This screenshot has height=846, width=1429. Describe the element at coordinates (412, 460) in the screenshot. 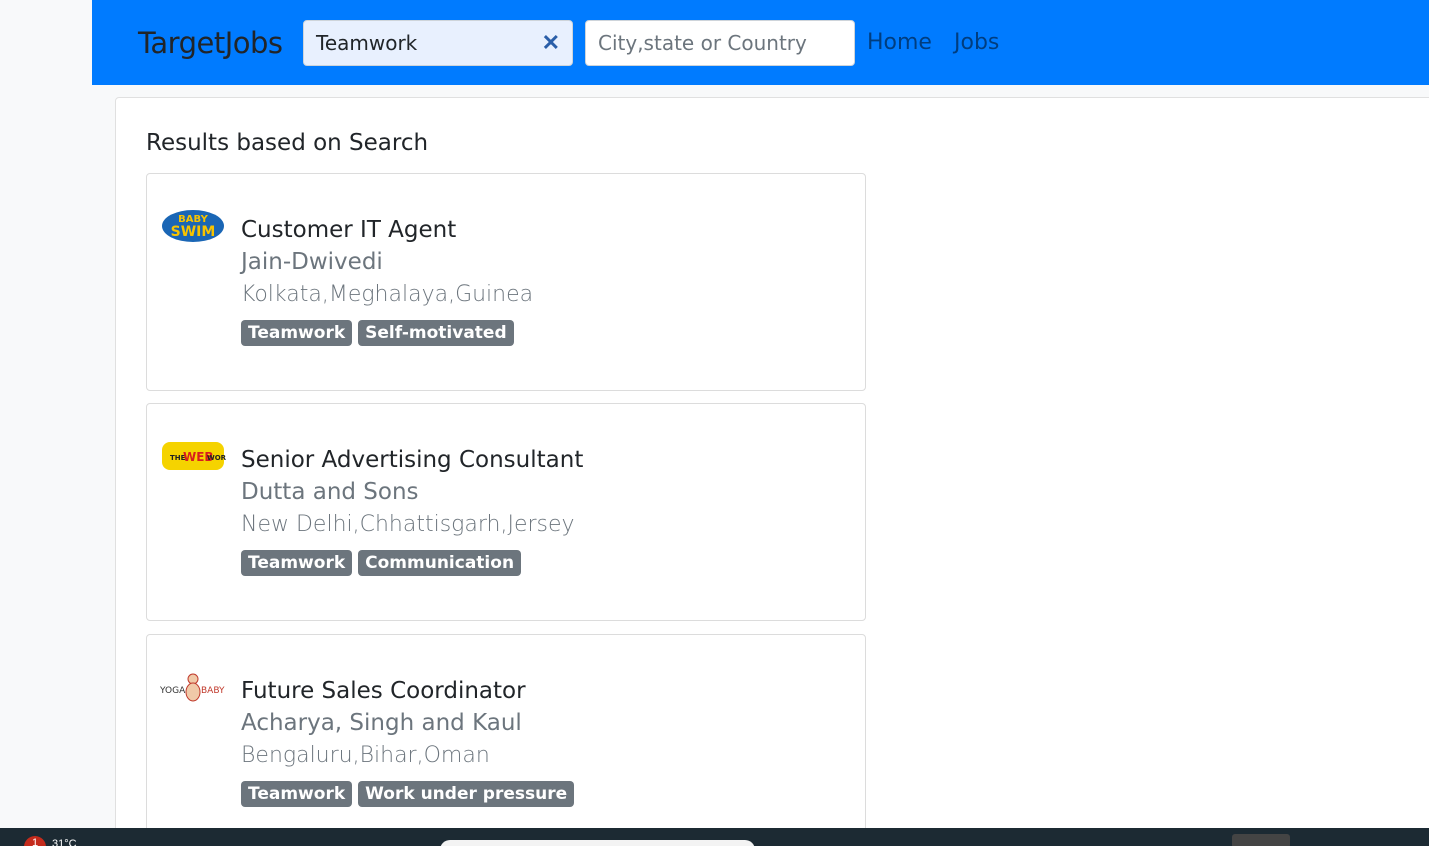

I see `job-title: Senior Advertising Consultant` at that location.